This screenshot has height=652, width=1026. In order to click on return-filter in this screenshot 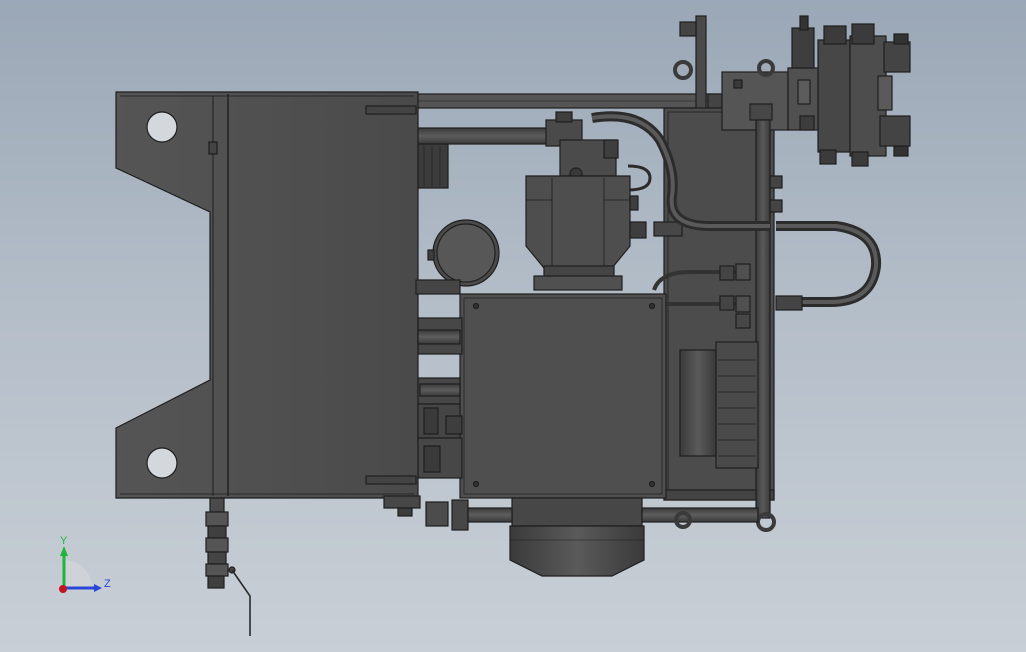, I will do `click(433, 166)`.